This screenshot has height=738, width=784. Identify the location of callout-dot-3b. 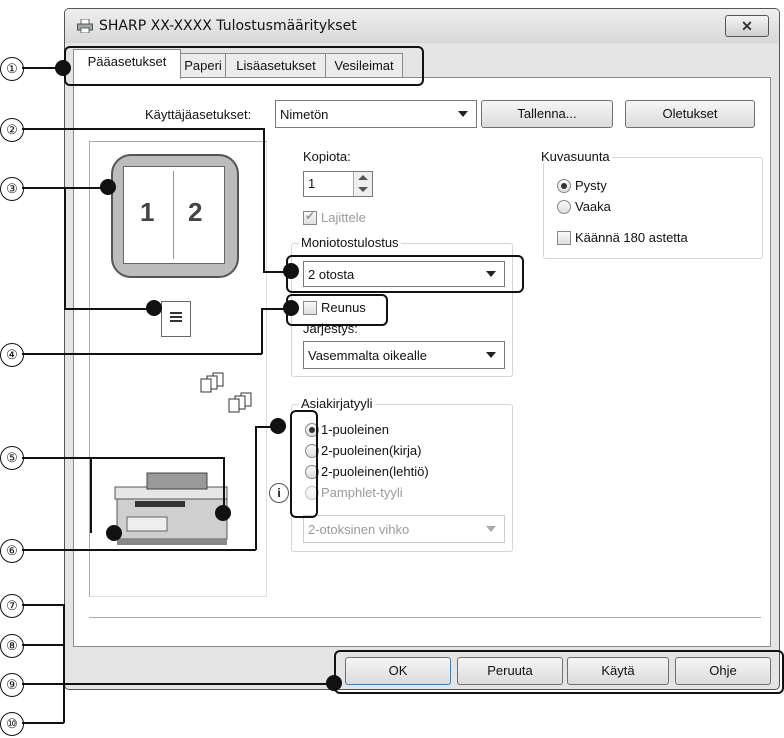
(154, 308).